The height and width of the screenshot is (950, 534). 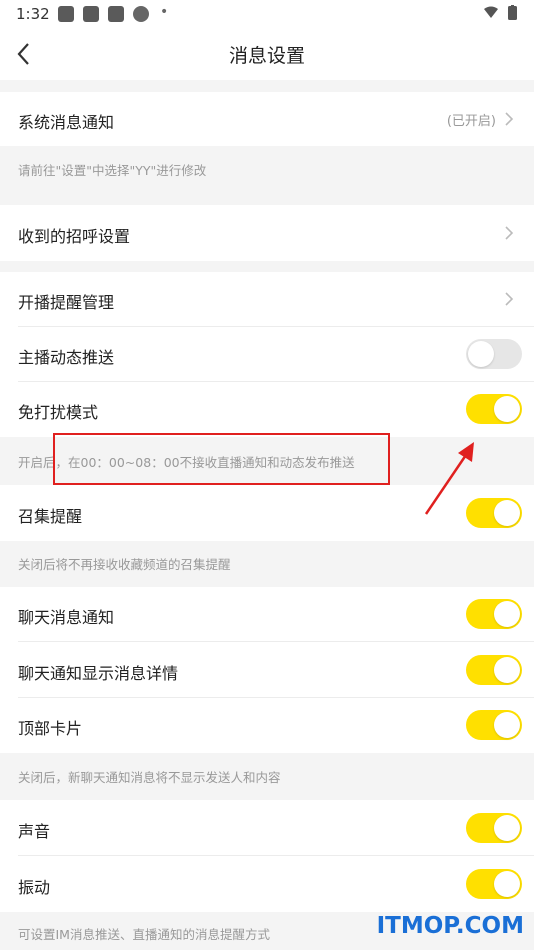 I want to click on status-time: 1:32, so click(x=33, y=14).